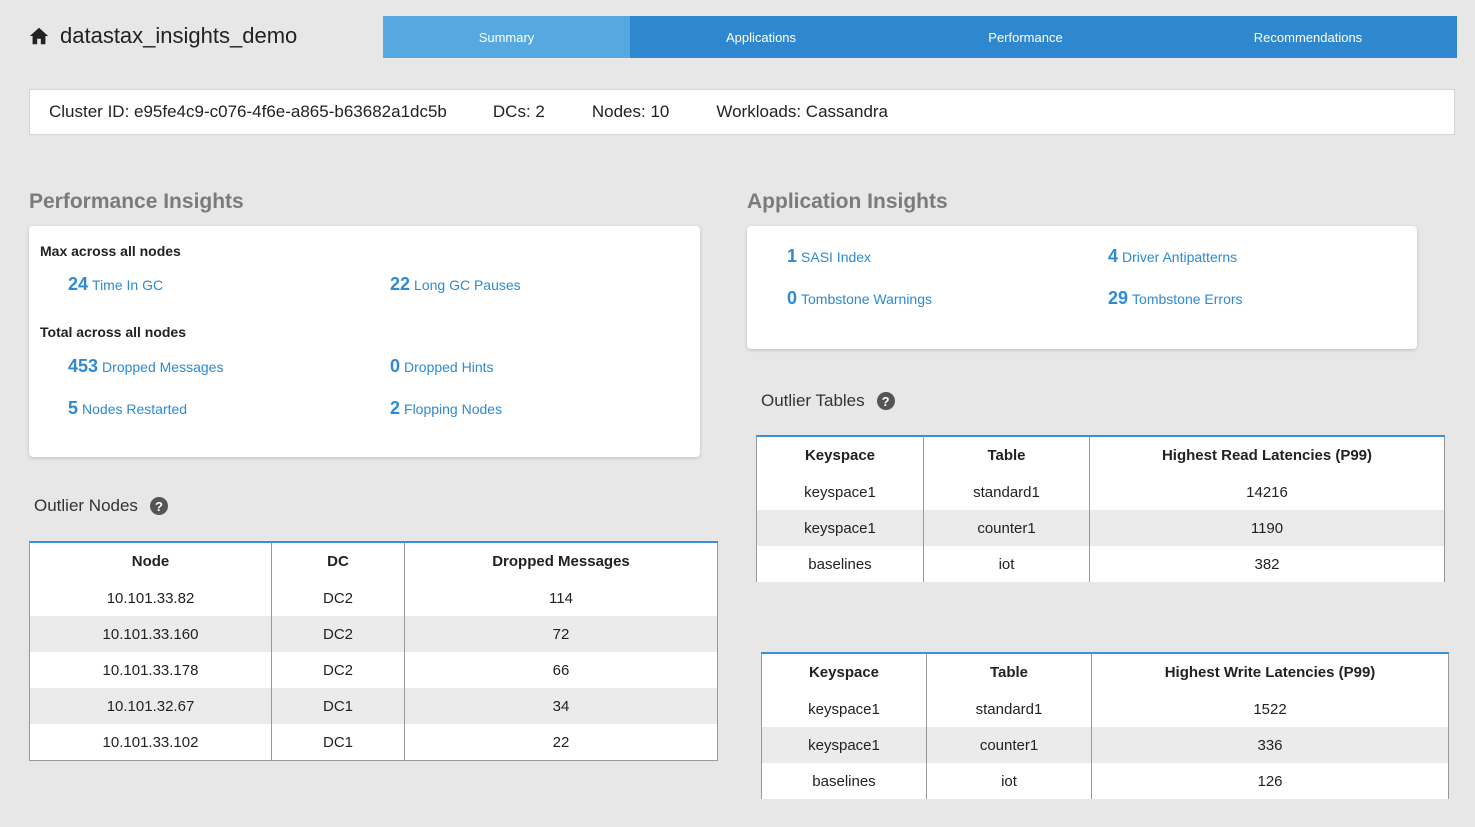  I want to click on tomb-err-label: Tombstone Errors, so click(1187, 299).